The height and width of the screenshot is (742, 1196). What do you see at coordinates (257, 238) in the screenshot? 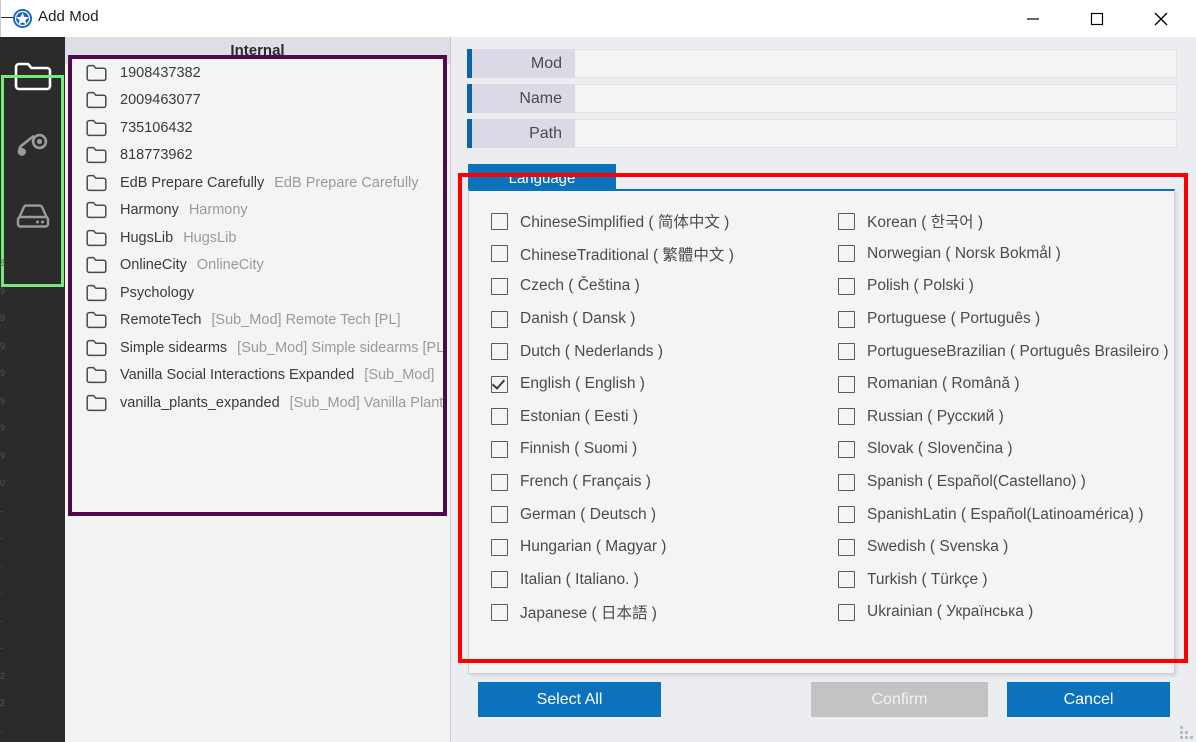
I see `list-item: HugsLib HugsLib` at bounding box center [257, 238].